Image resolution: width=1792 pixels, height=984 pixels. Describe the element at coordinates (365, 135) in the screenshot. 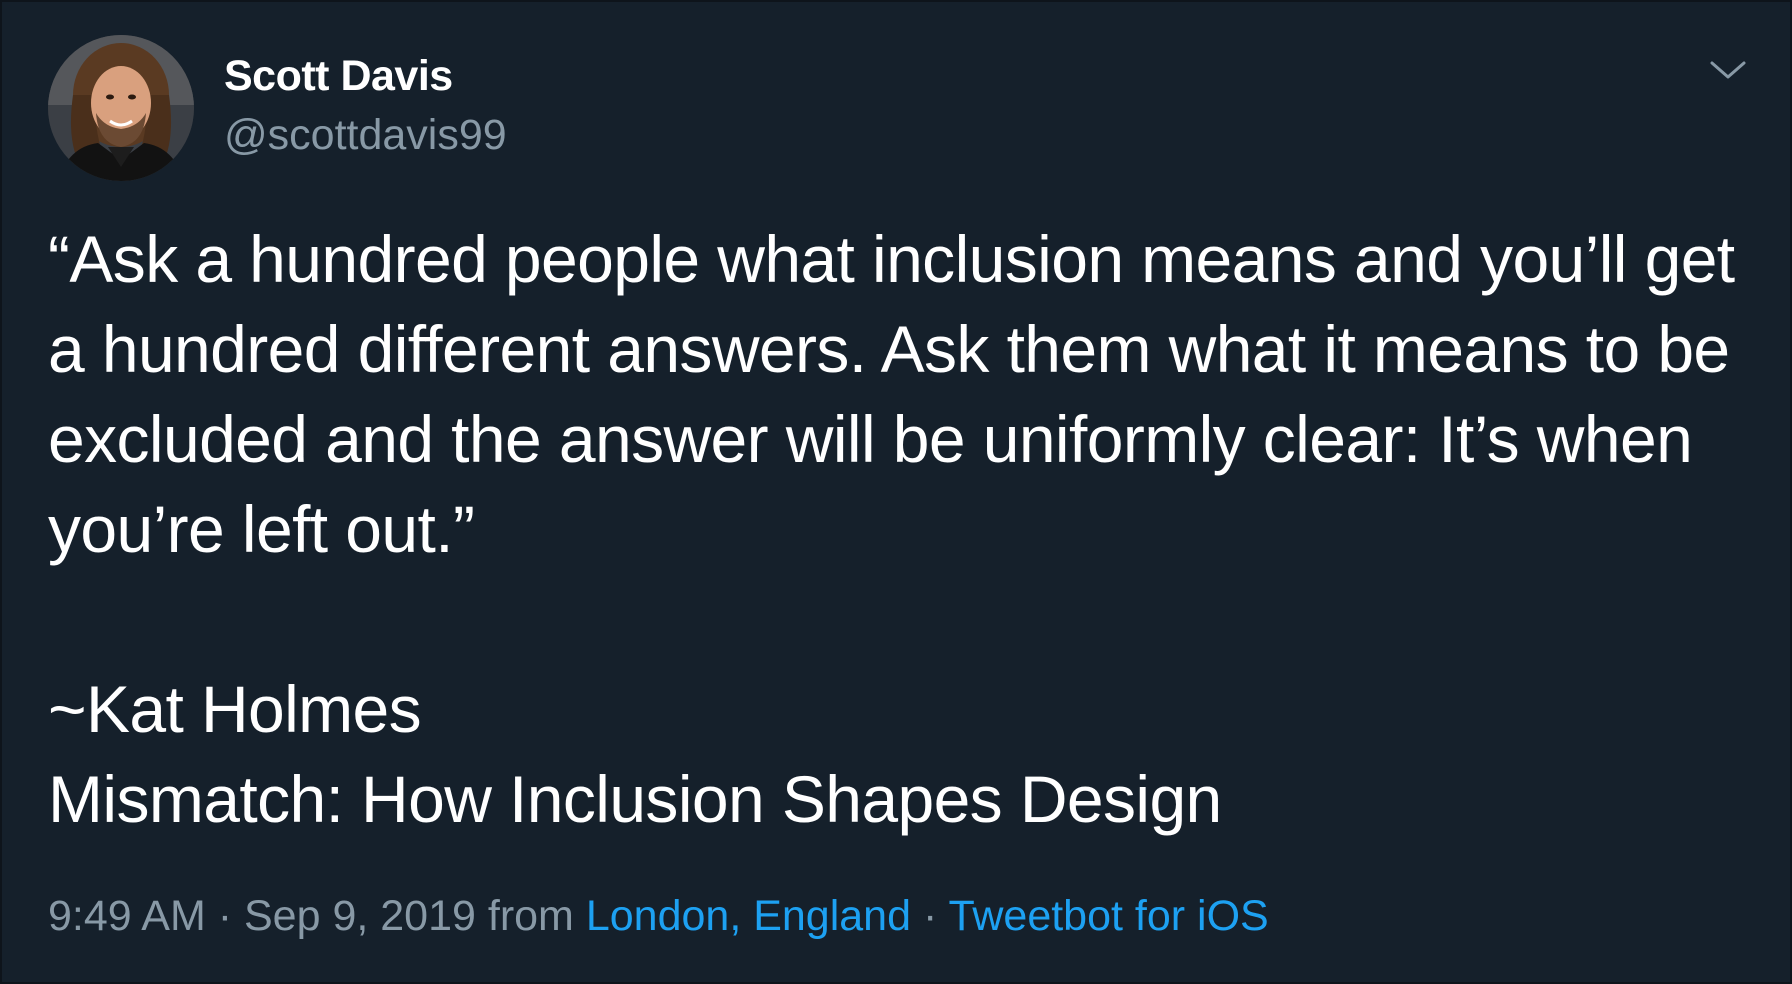

I see `author-handle: @scottdavis99` at that location.